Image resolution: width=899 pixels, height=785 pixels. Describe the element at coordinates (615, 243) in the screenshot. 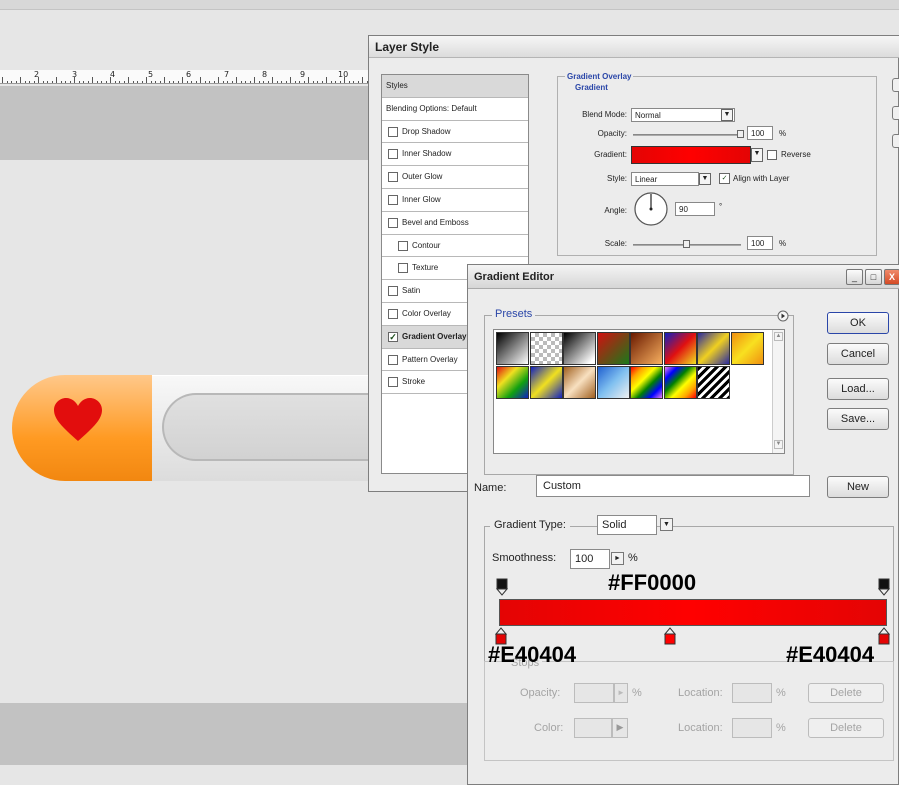

I see `scale-label: Scale:` at that location.